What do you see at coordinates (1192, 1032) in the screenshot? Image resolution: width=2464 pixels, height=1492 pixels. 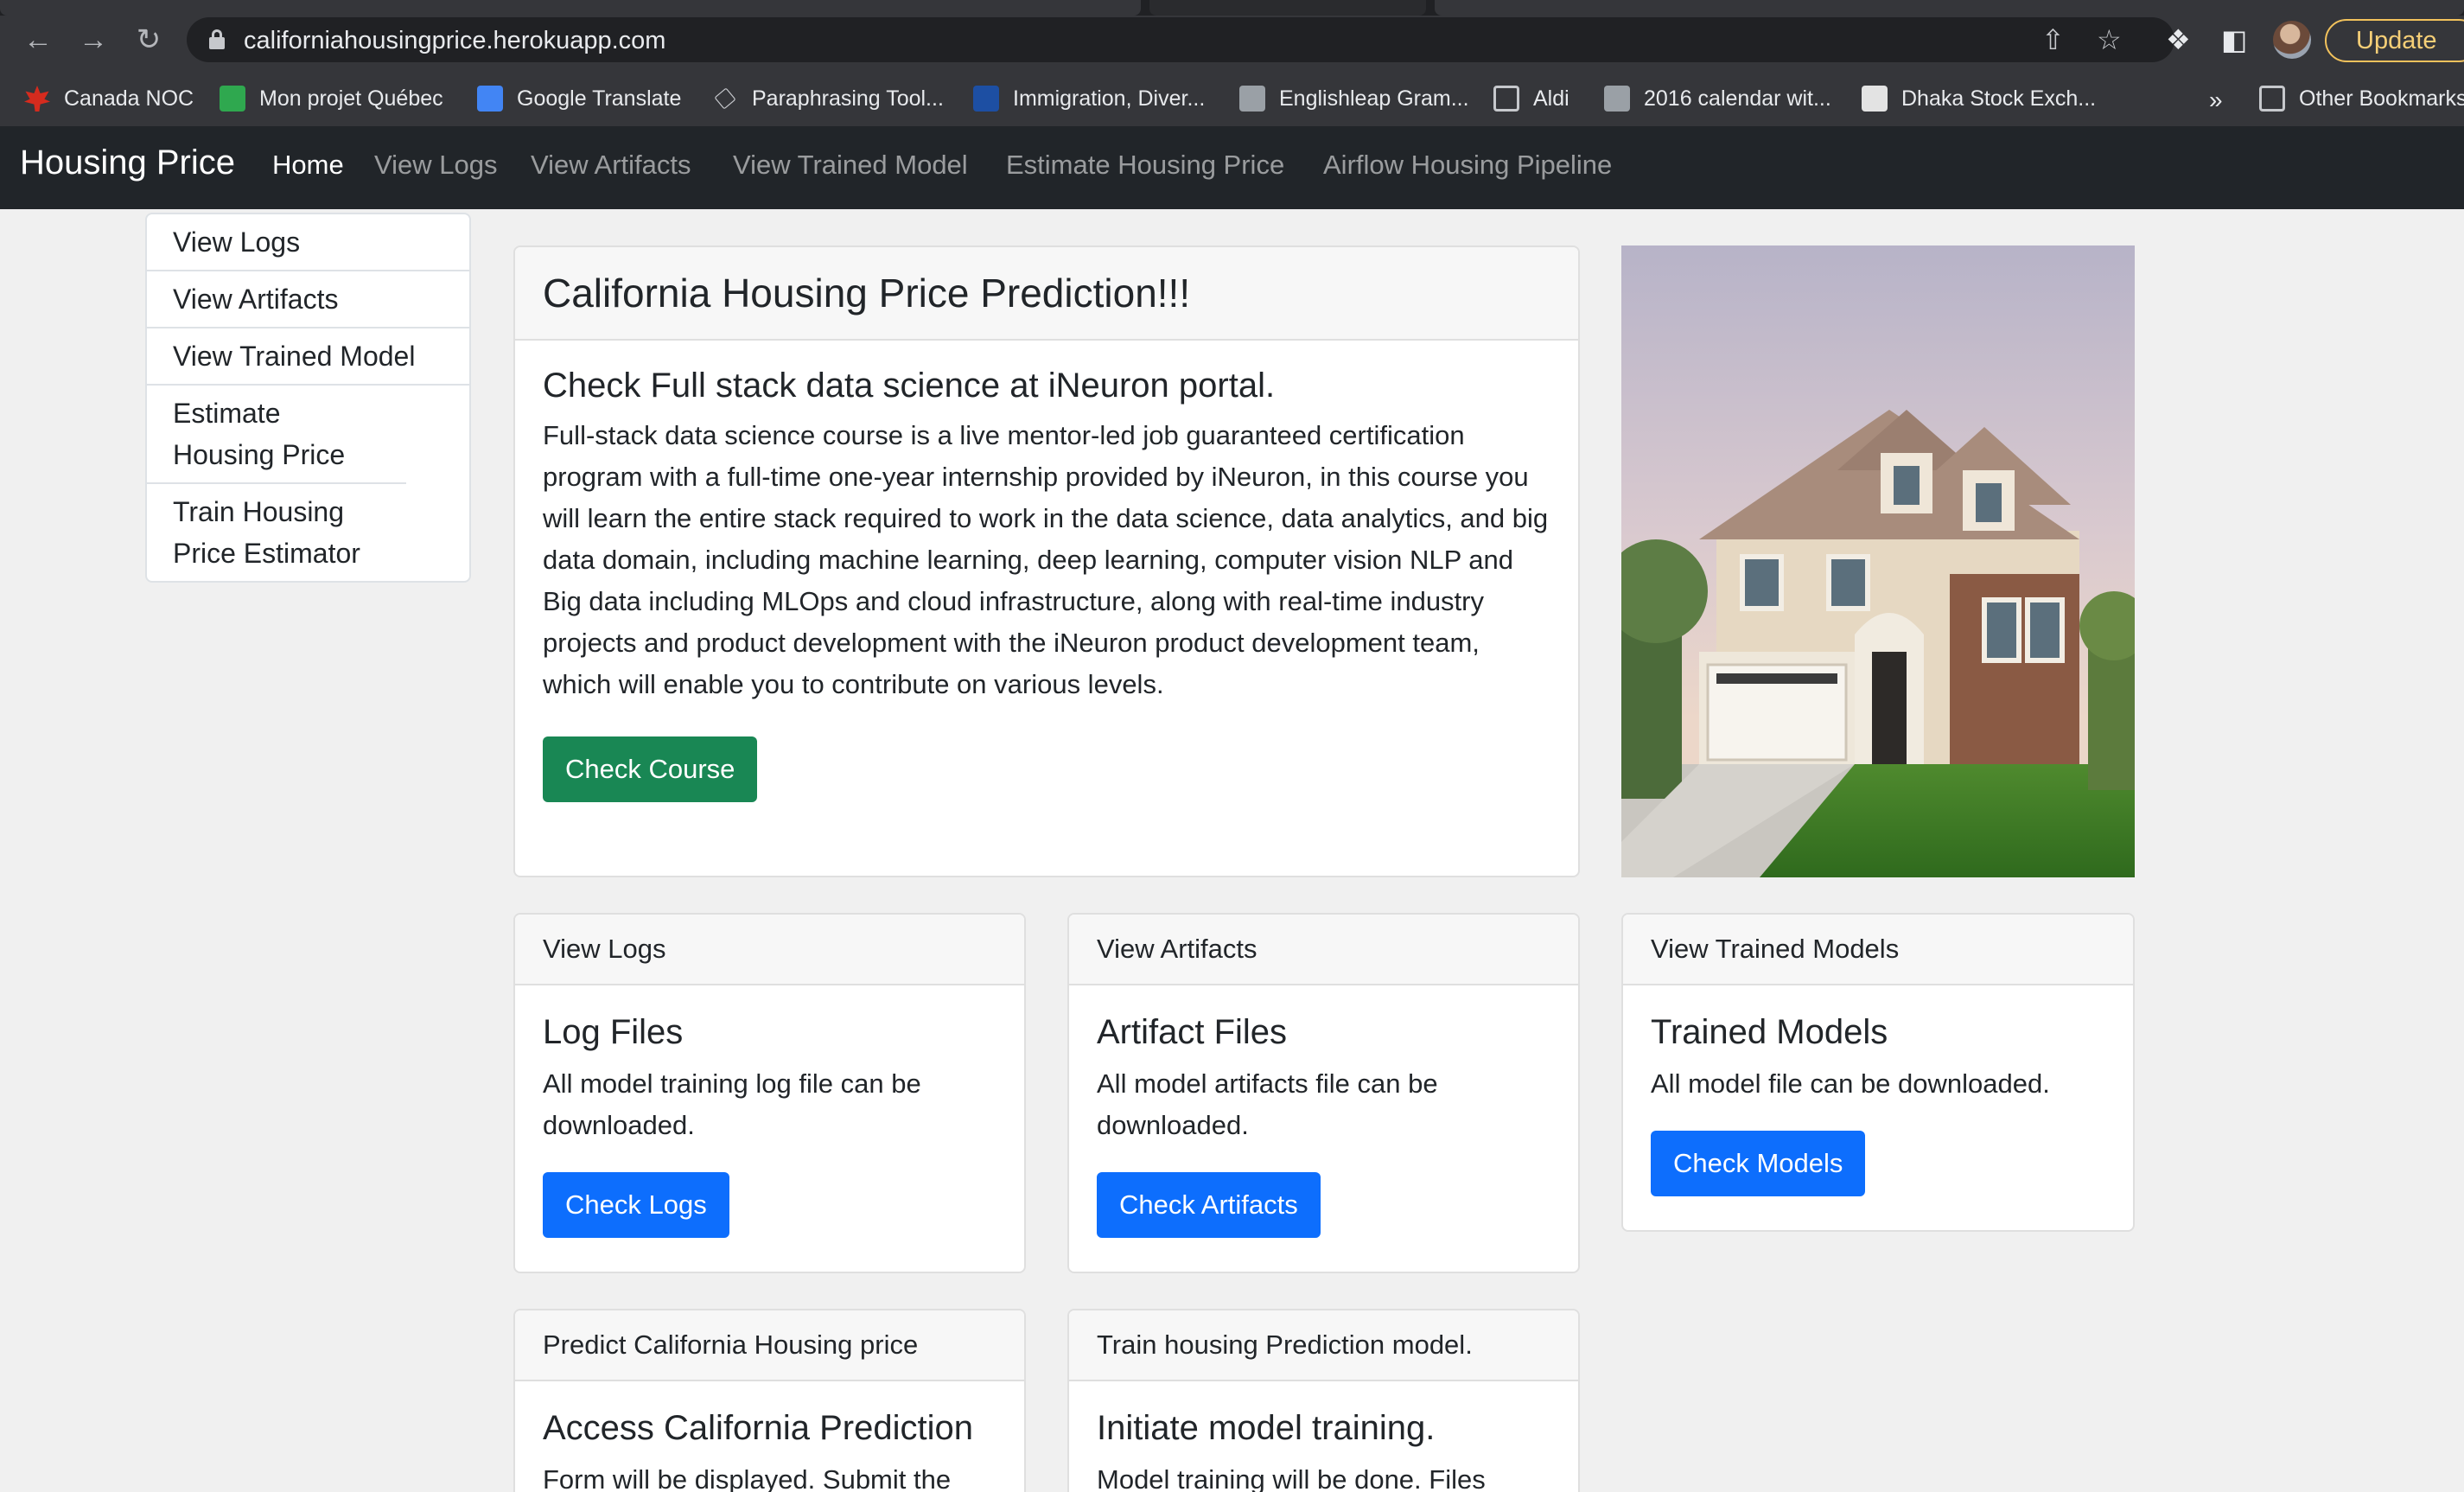 I see `artifact-files-title: Artifact Files` at bounding box center [1192, 1032].